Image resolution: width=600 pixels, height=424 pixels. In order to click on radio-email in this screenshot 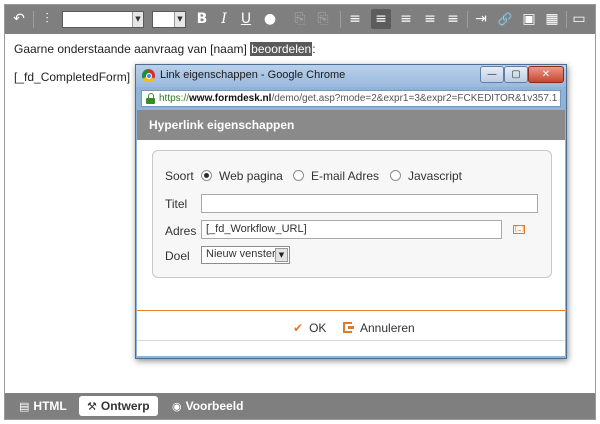, I will do `click(298, 175)`.